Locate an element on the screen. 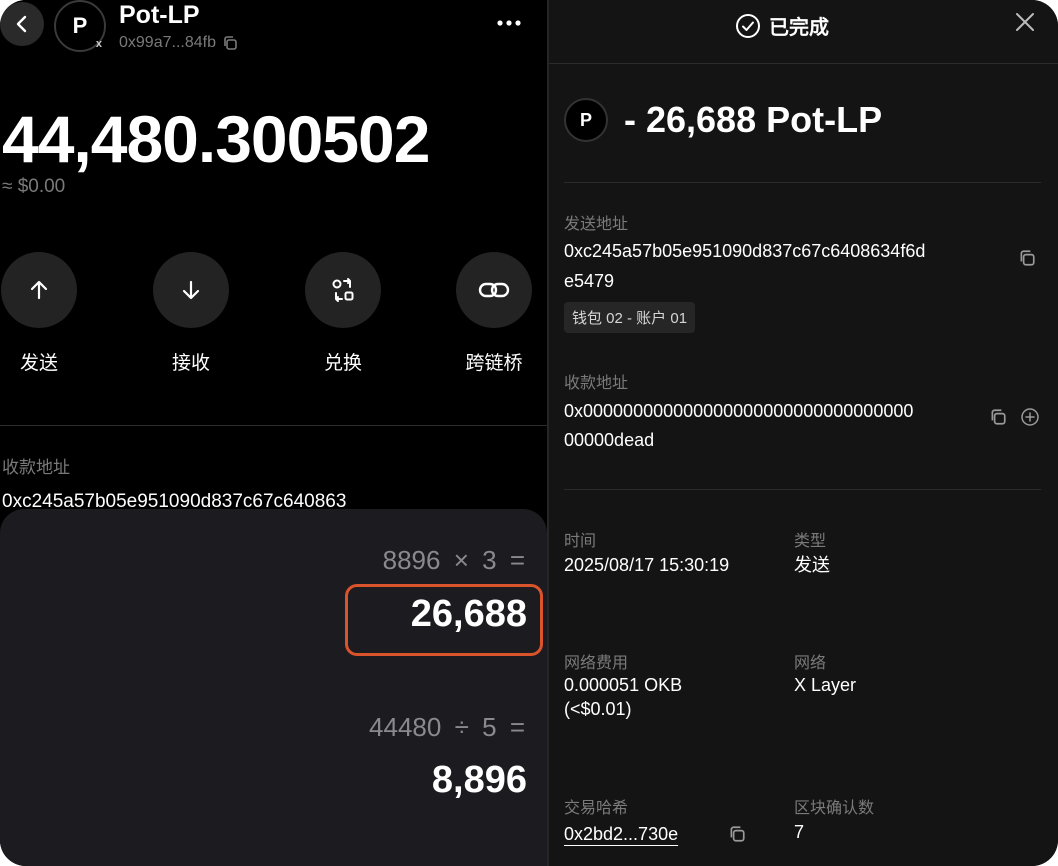 The image size is (1058, 866). token-balance: 44,480.300502 is located at coordinates (216, 139).